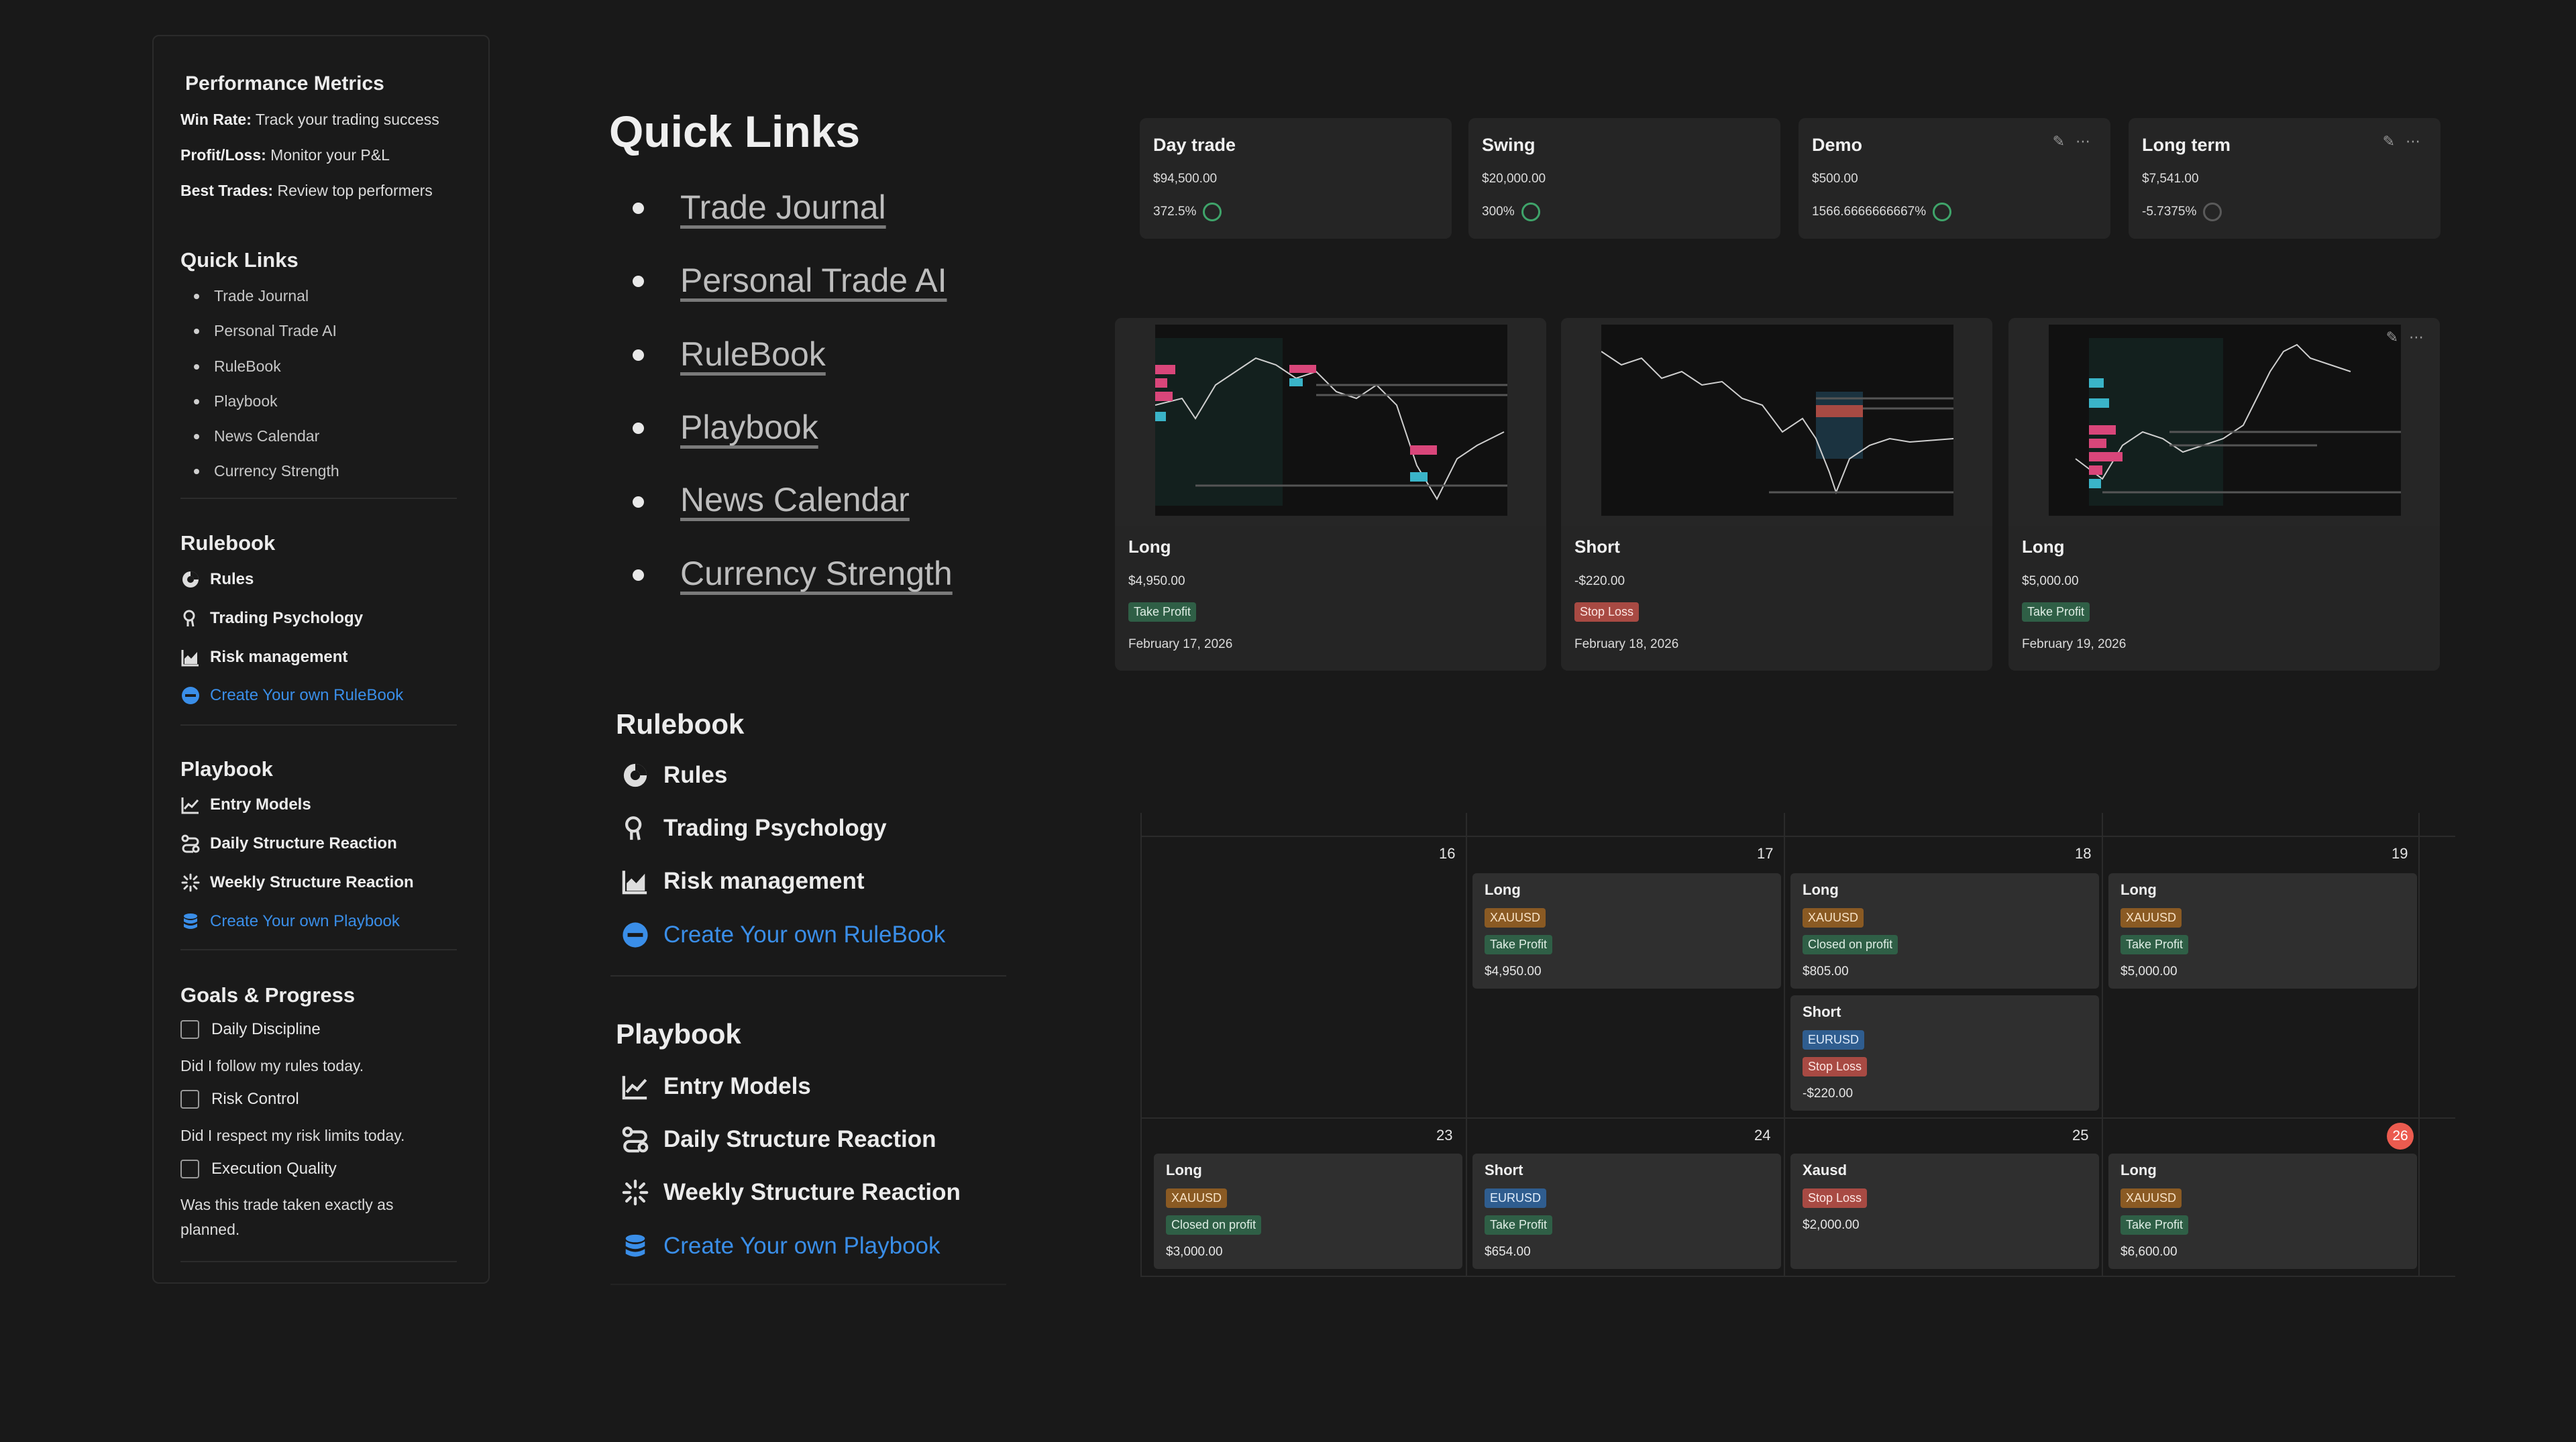  What do you see at coordinates (2262, 1211) in the screenshot?
I see `calendar-event: Long XAUUSD Take Profit $6,600.00` at bounding box center [2262, 1211].